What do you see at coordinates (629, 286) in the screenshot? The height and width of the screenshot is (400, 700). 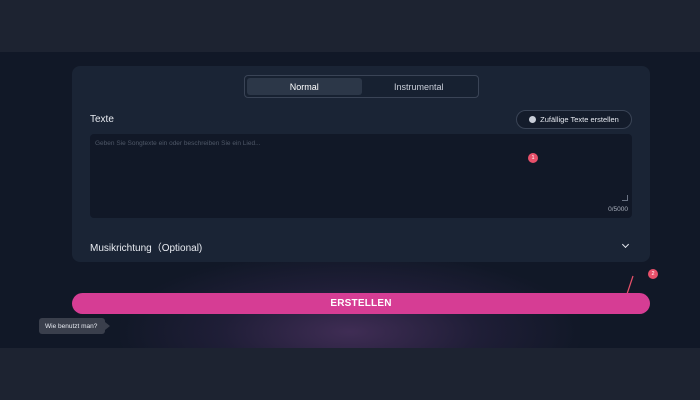 I see `annotation-arrow` at bounding box center [629, 286].